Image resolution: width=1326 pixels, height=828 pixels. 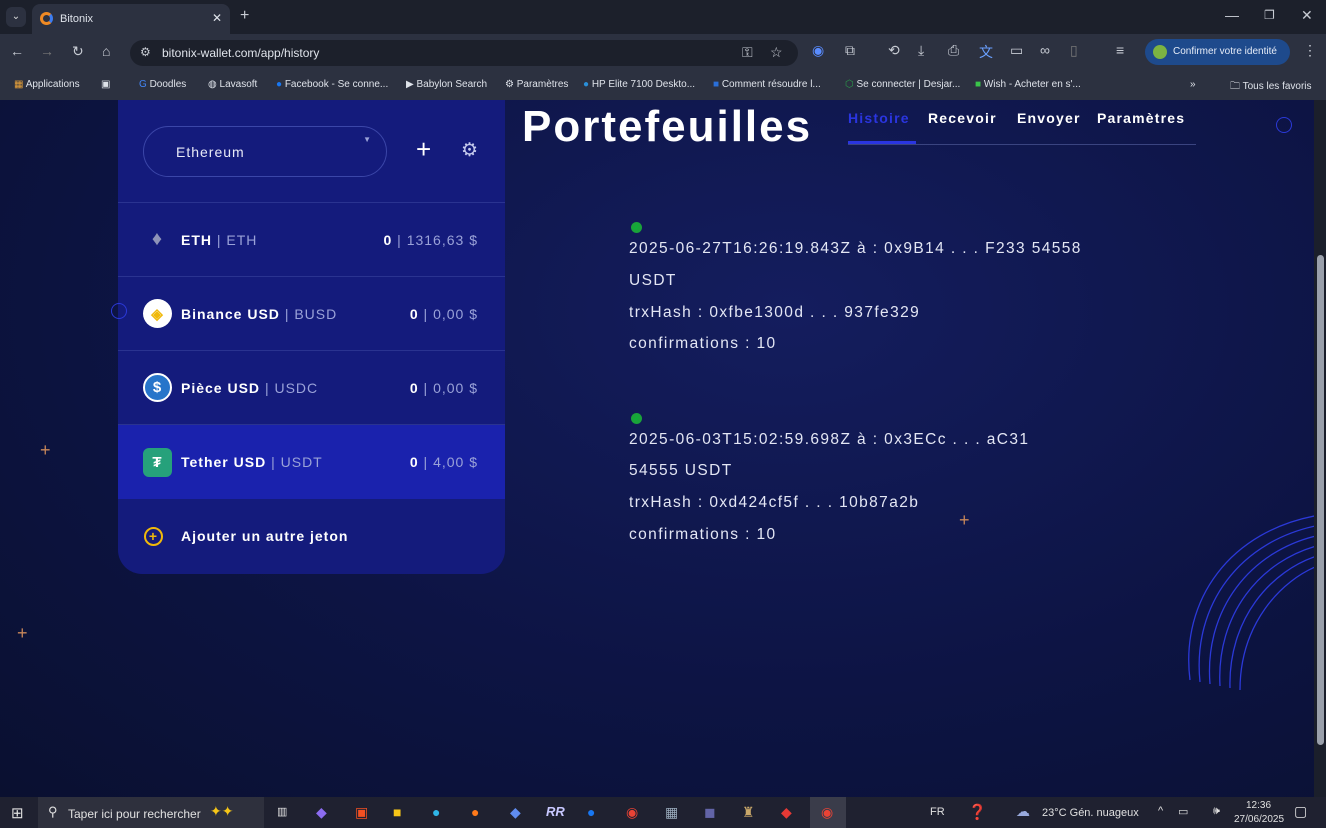 I want to click on restore-icon: ❐, so click(x=1269, y=15).